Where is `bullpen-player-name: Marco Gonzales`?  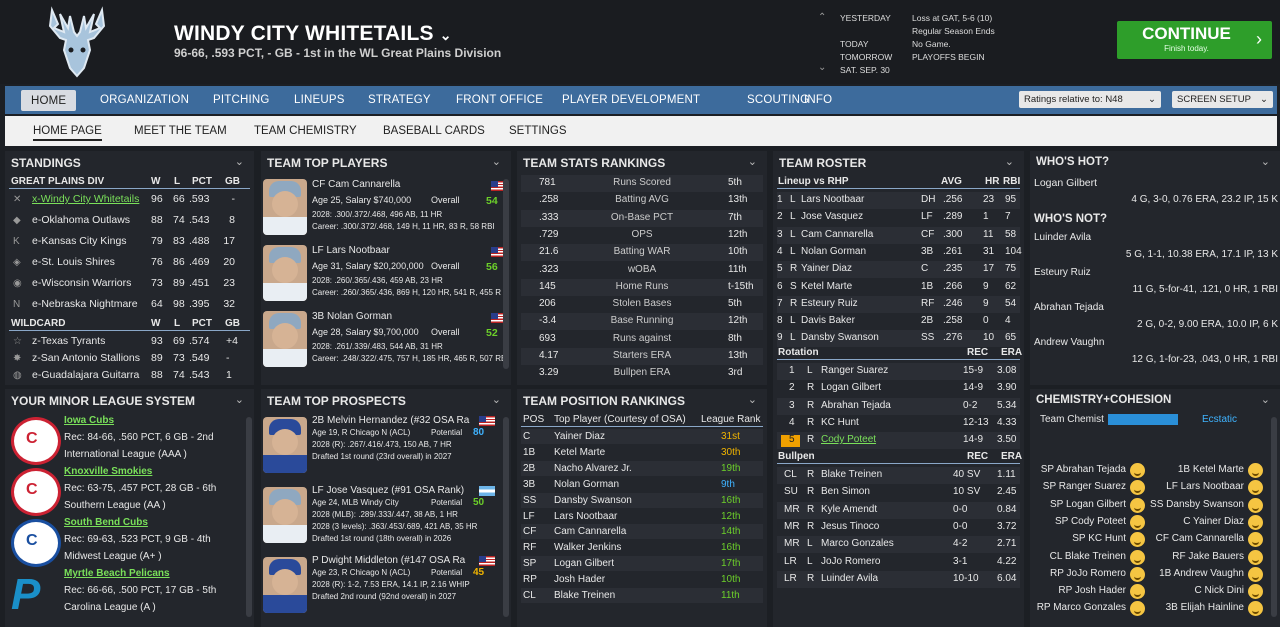
bullpen-player-name: Marco Gonzales is located at coordinates (857, 543).